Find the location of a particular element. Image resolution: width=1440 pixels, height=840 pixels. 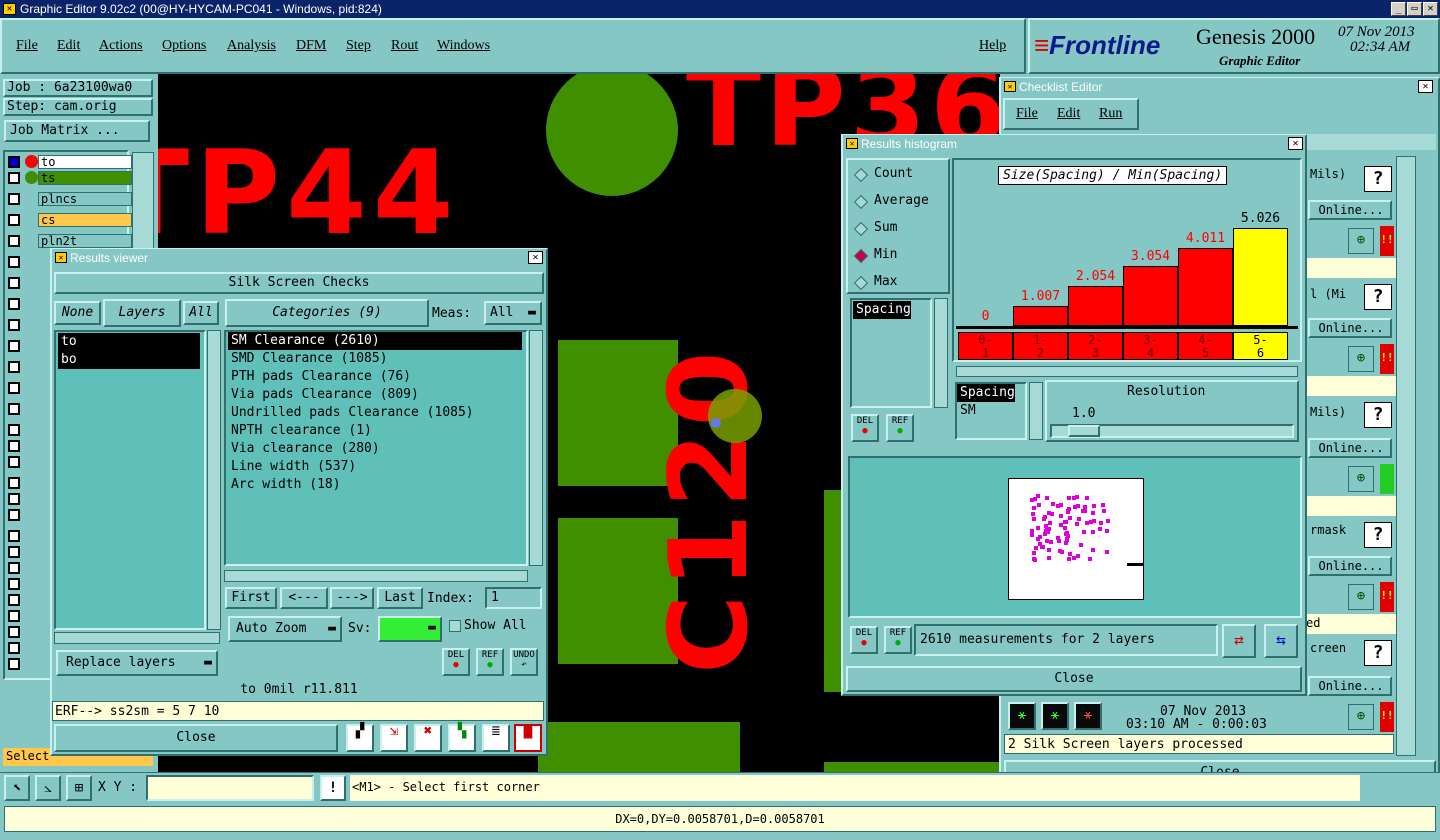

histogram-range-label: 0- 1 is located at coordinates (985, 346).